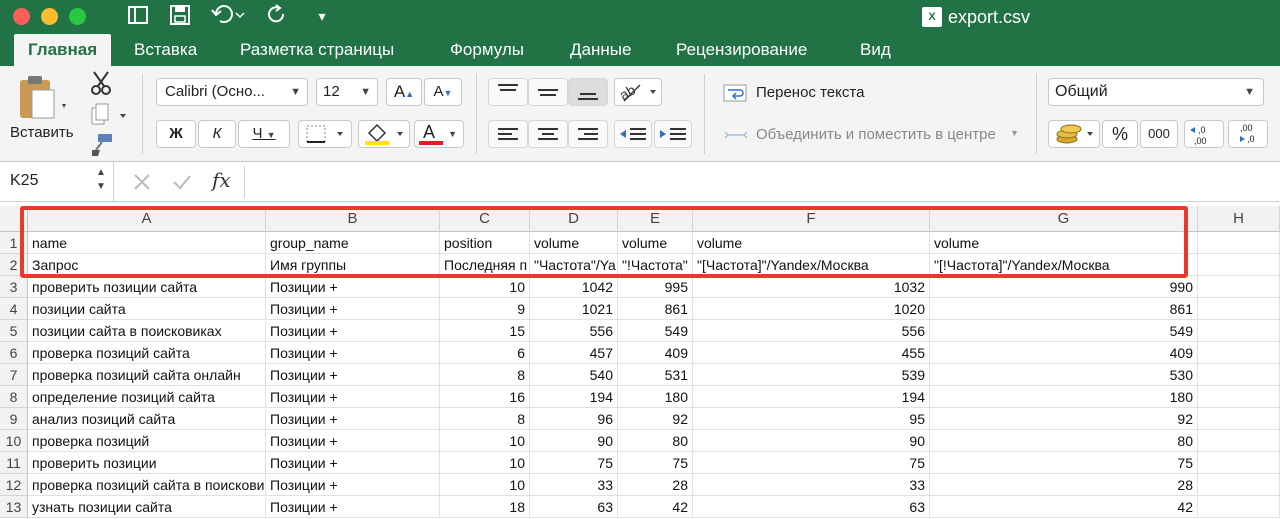 The width and height of the screenshot is (1280, 519). Describe the element at coordinates (485, 219) in the screenshot. I see `column-header-c: C` at that location.